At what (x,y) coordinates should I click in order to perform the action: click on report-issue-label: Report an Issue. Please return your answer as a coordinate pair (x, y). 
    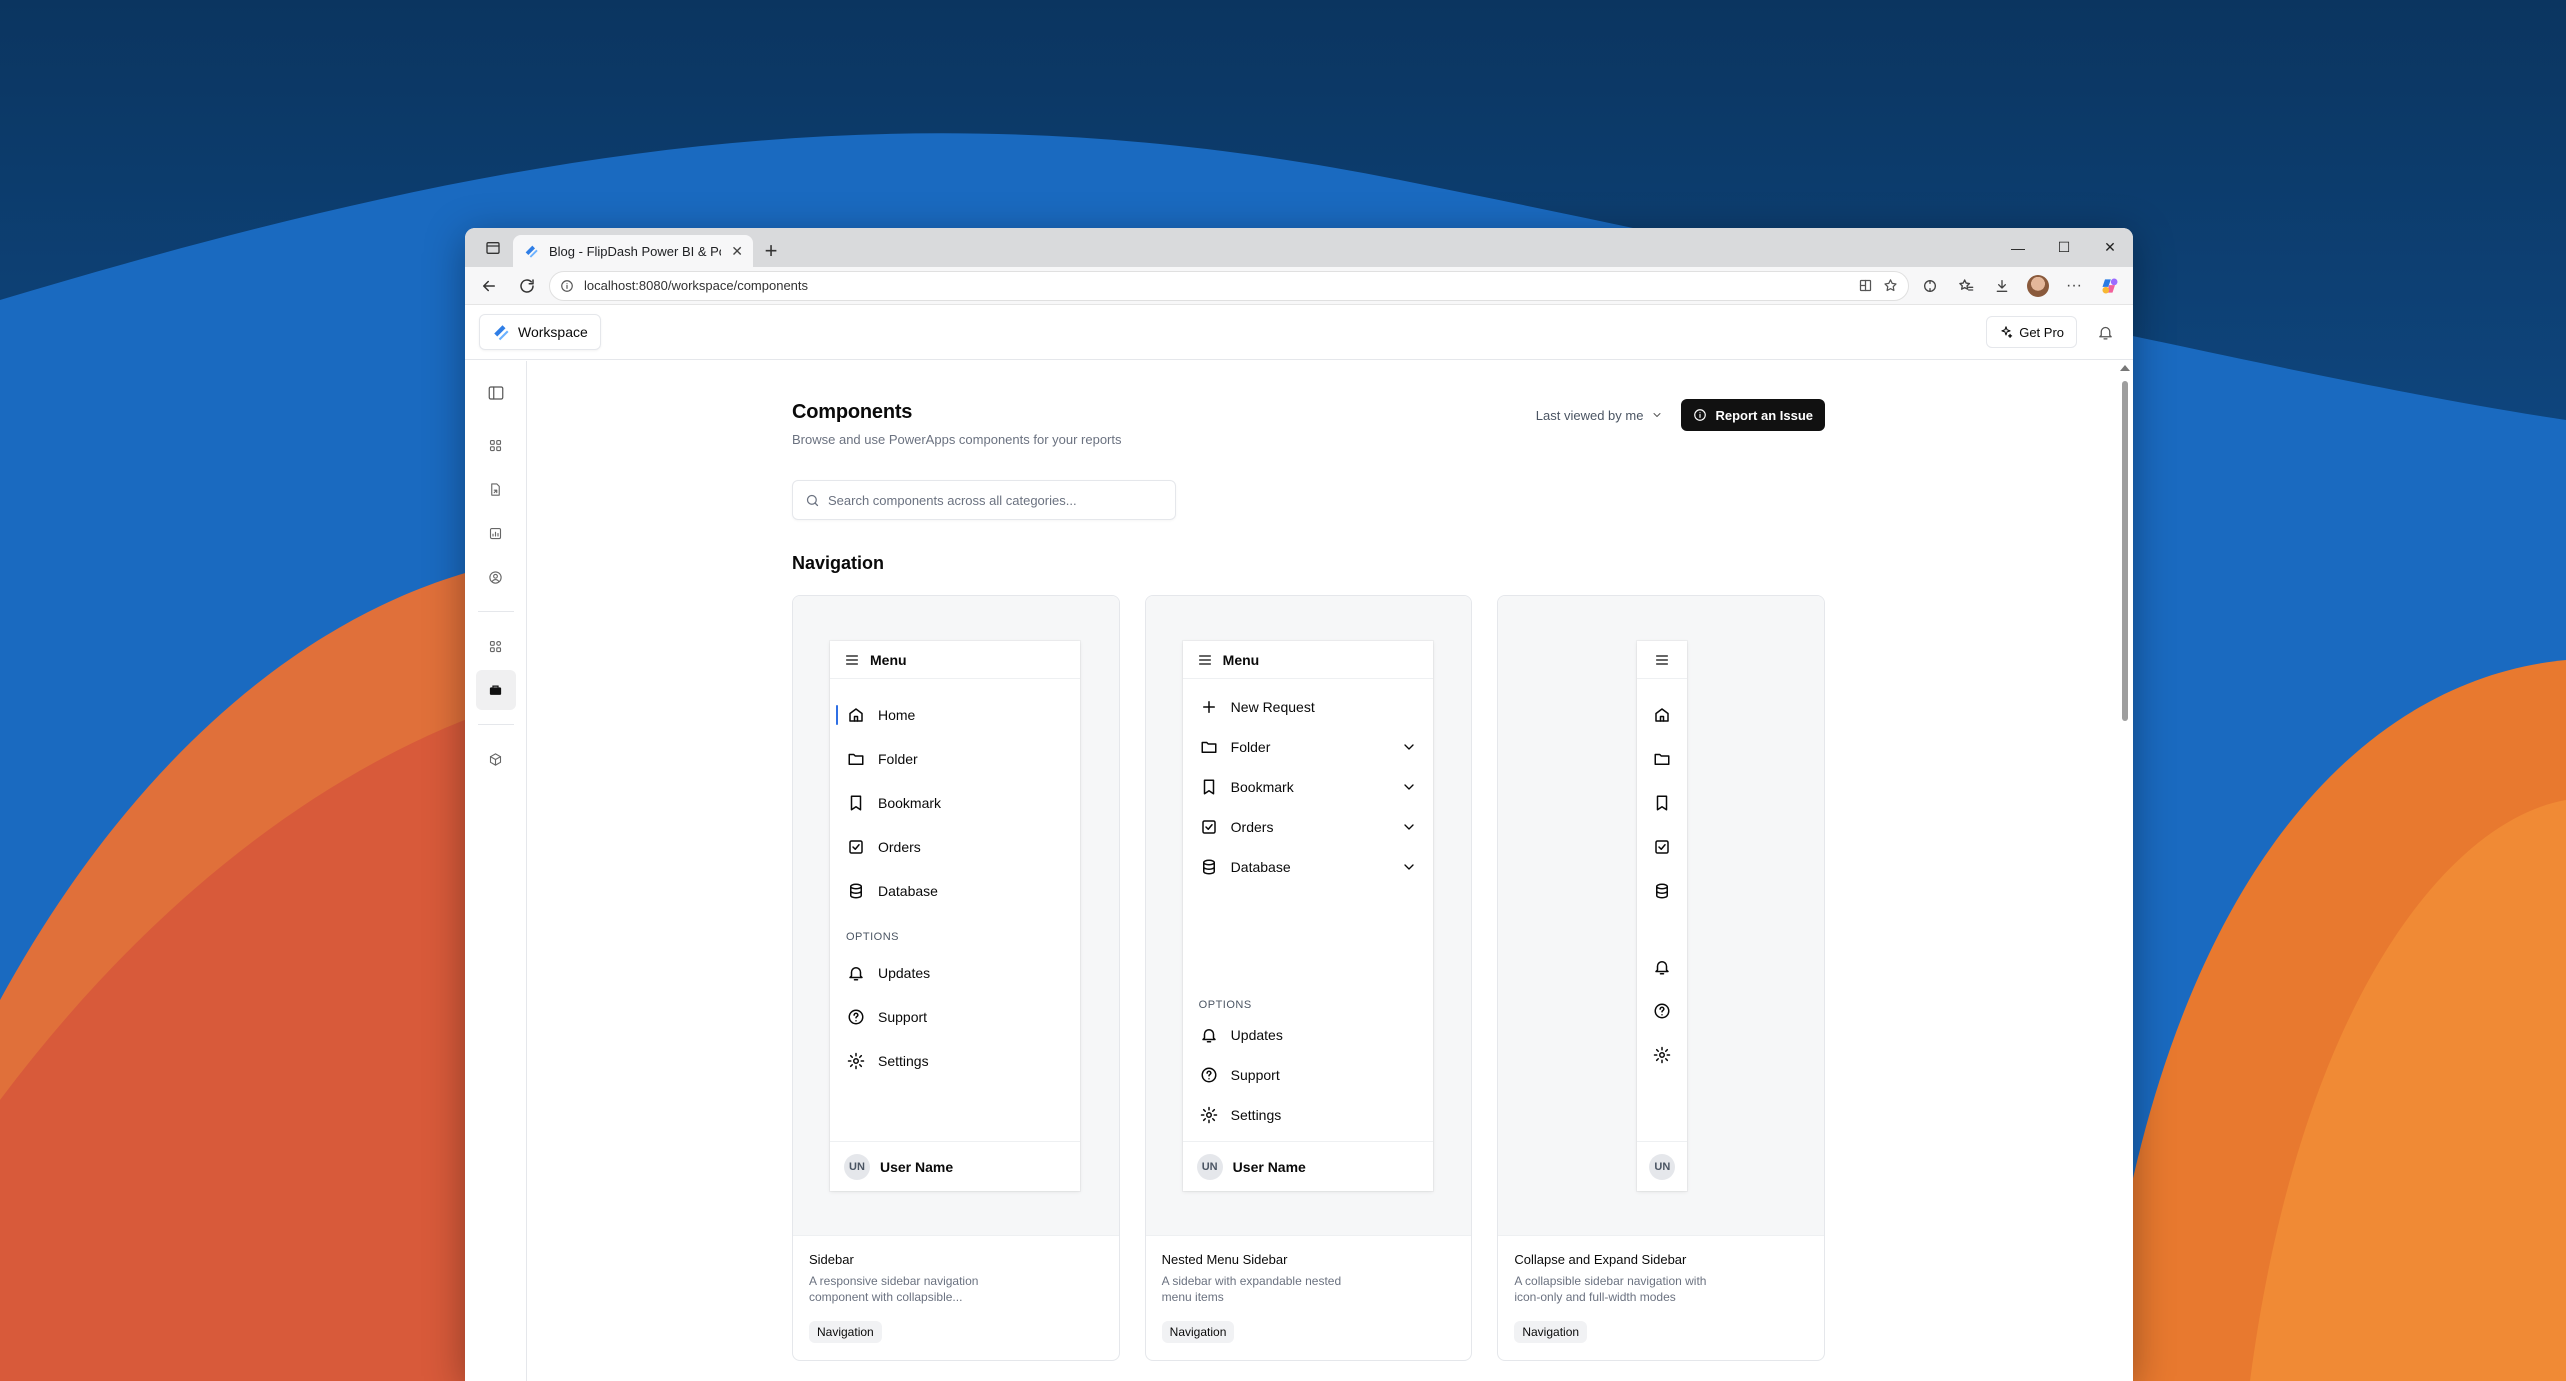
    Looking at the image, I should click on (1764, 415).